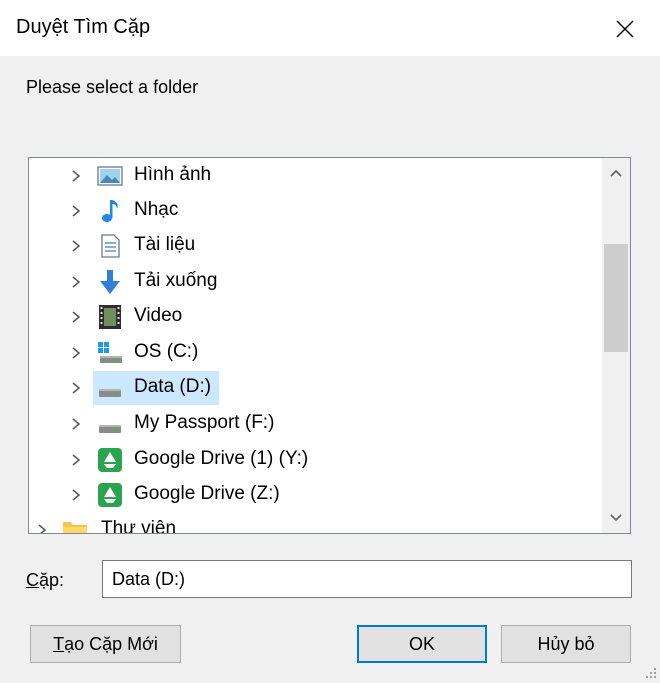  I want to click on tree-item-drive-f: My Passport (F:), so click(316, 424).